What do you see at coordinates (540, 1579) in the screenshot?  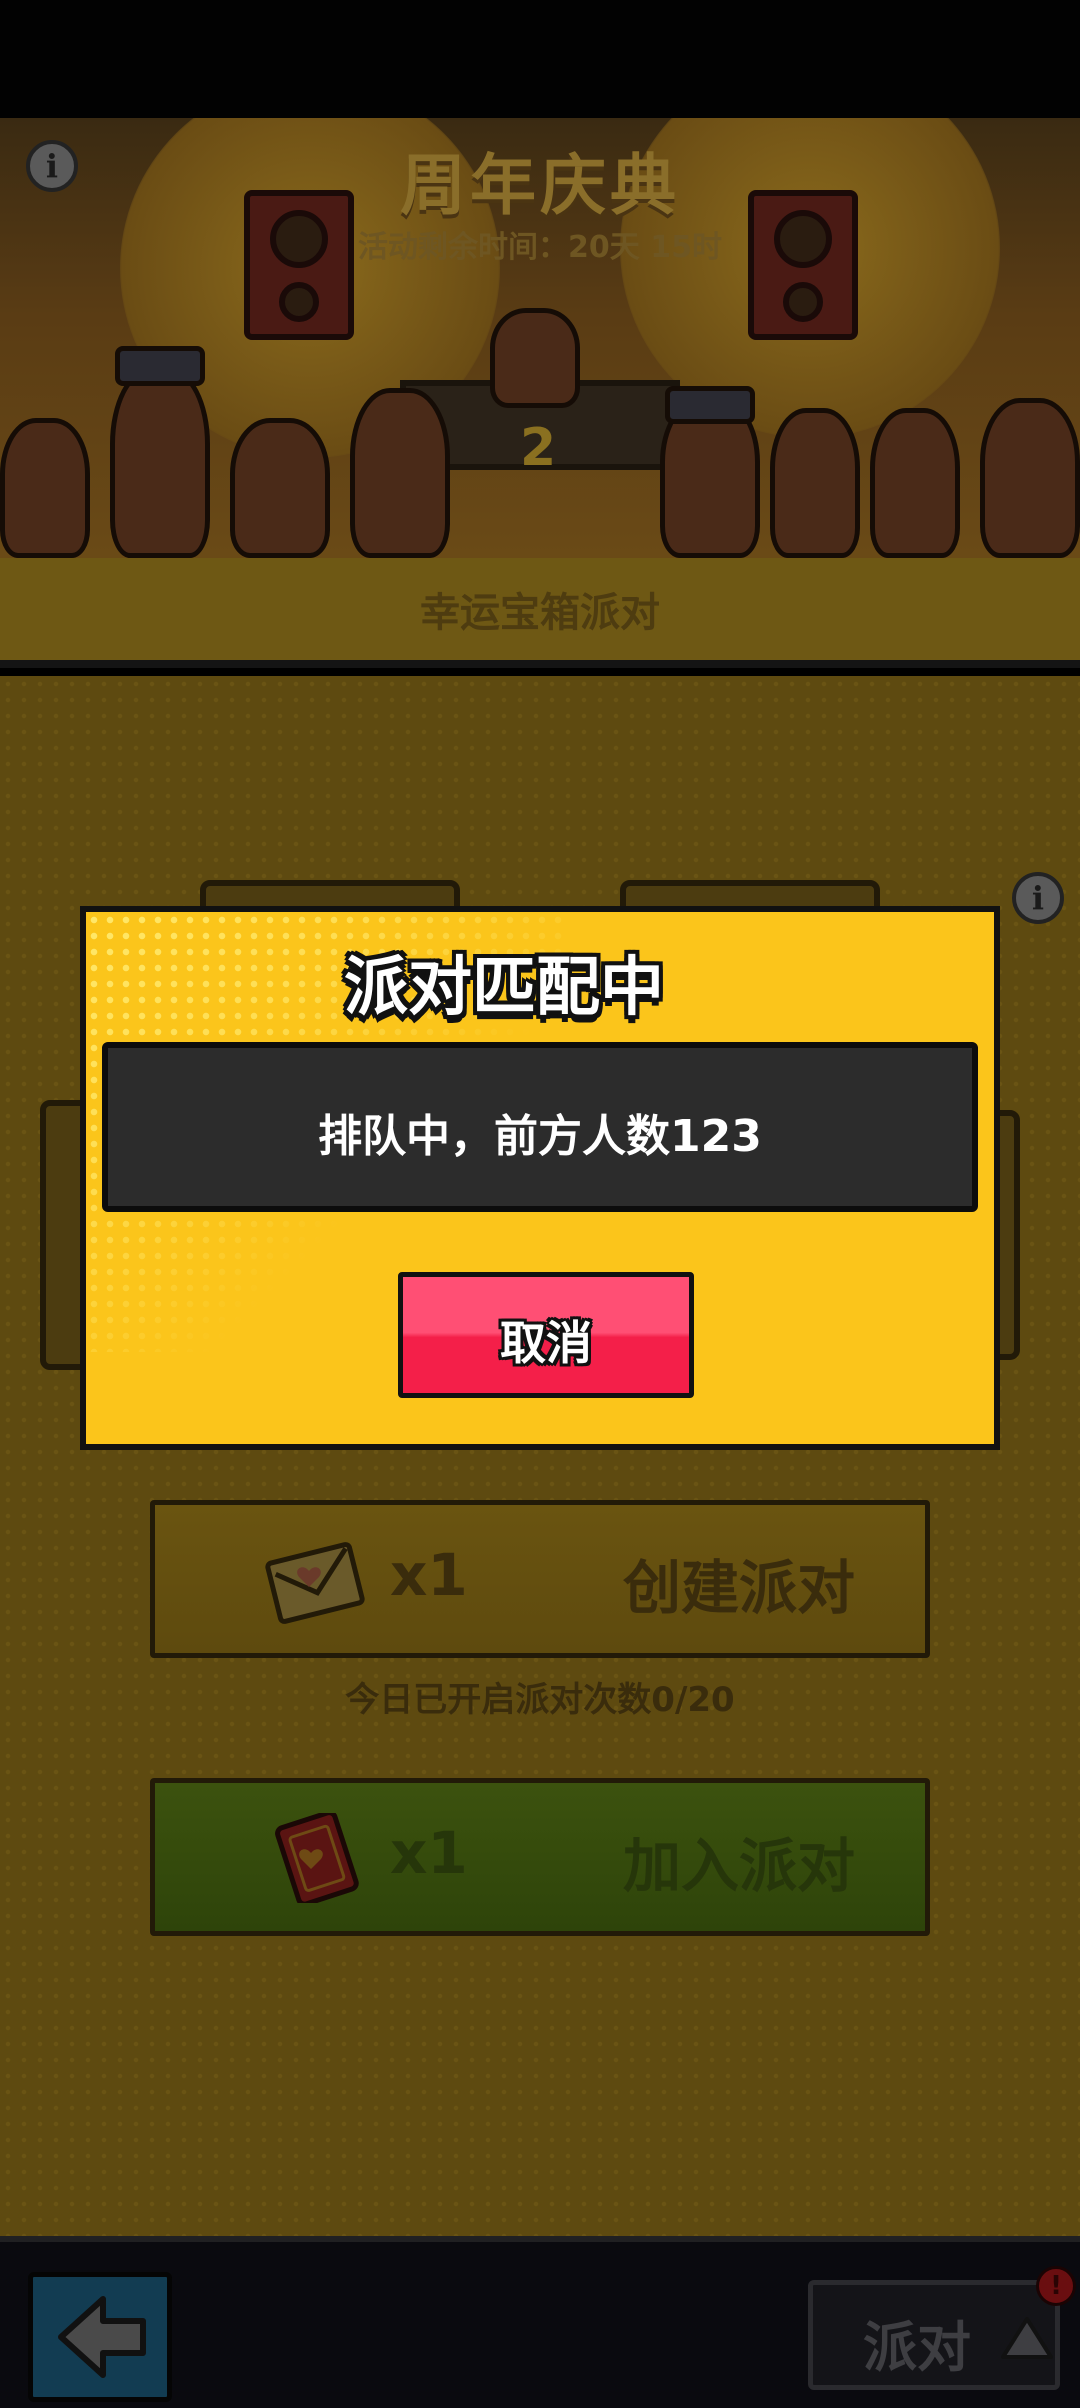 I see `create-party-button: x1 创建派对` at bounding box center [540, 1579].